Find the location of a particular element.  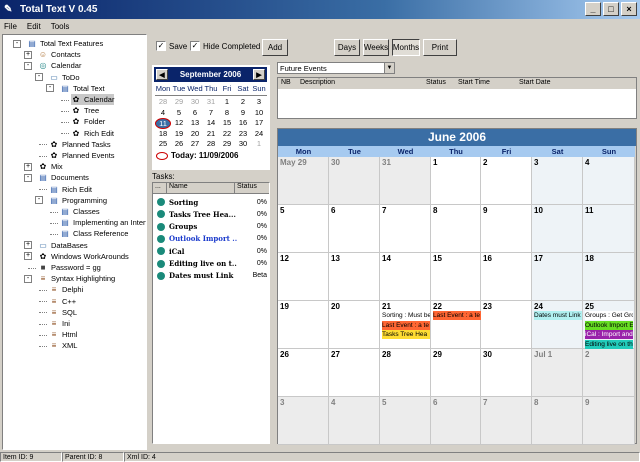

mini-day: 6 is located at coordinates (195, 113).